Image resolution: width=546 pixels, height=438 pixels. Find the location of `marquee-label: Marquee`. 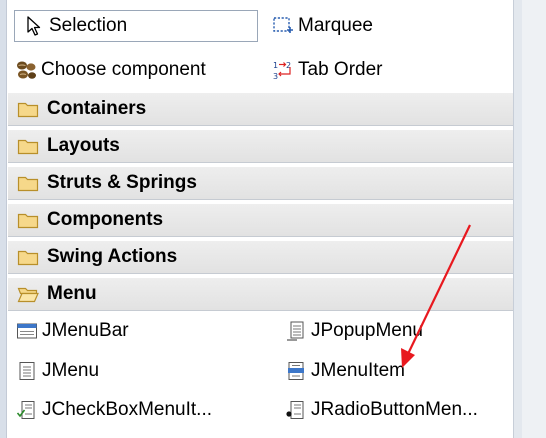

marquee-label: Marquee is located at coordinates (335, 25).